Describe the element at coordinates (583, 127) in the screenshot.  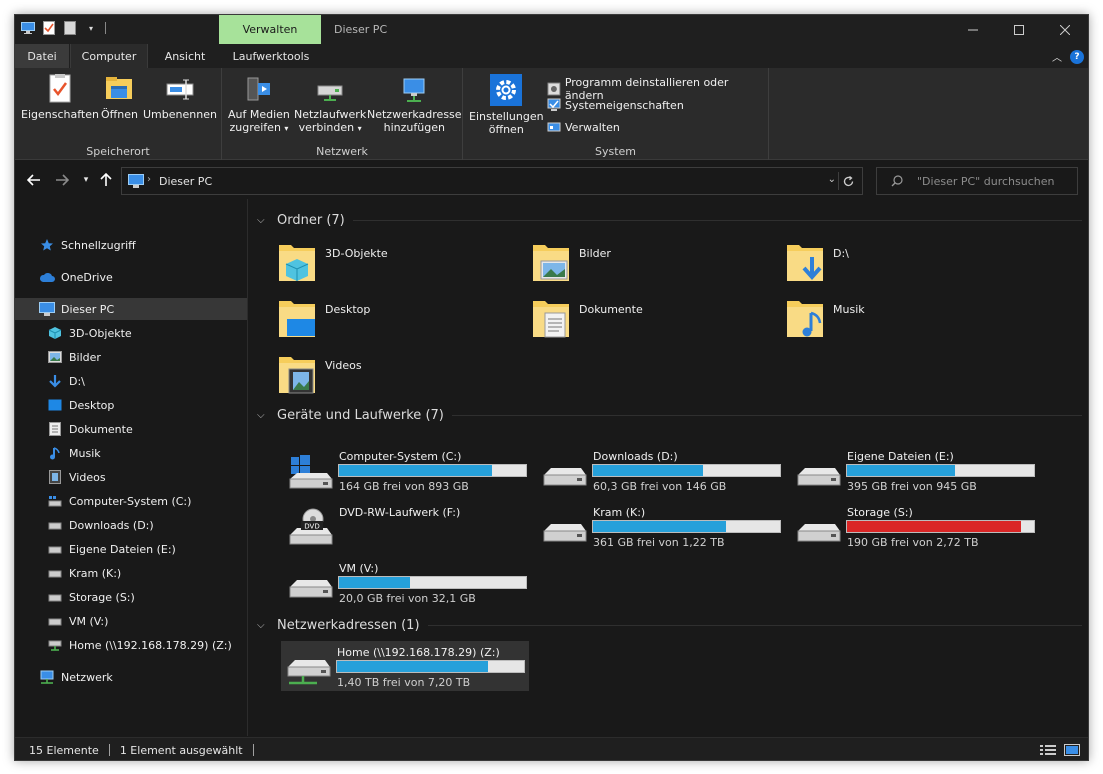
I see `verwalten-button: Verwalten` at that location.